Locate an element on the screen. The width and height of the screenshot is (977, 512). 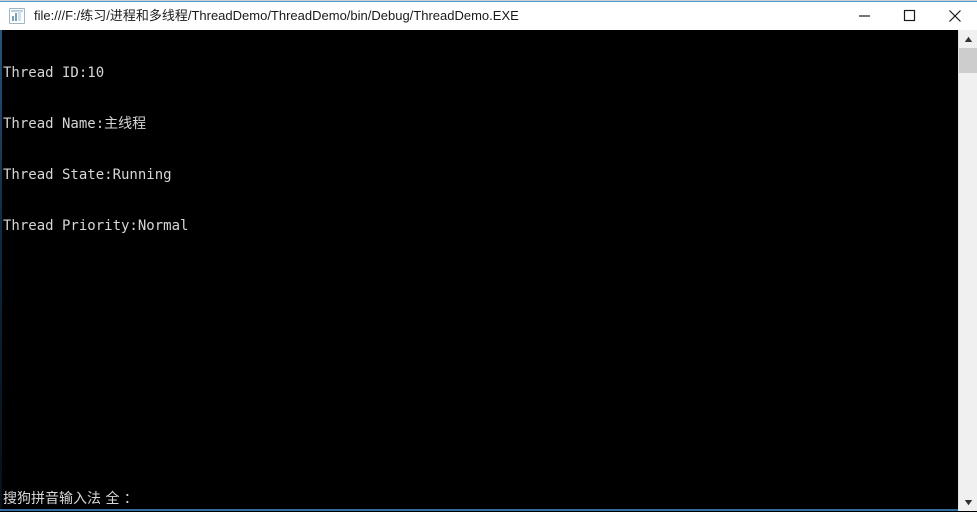
maximize-button is located at coordinates (909, 15).